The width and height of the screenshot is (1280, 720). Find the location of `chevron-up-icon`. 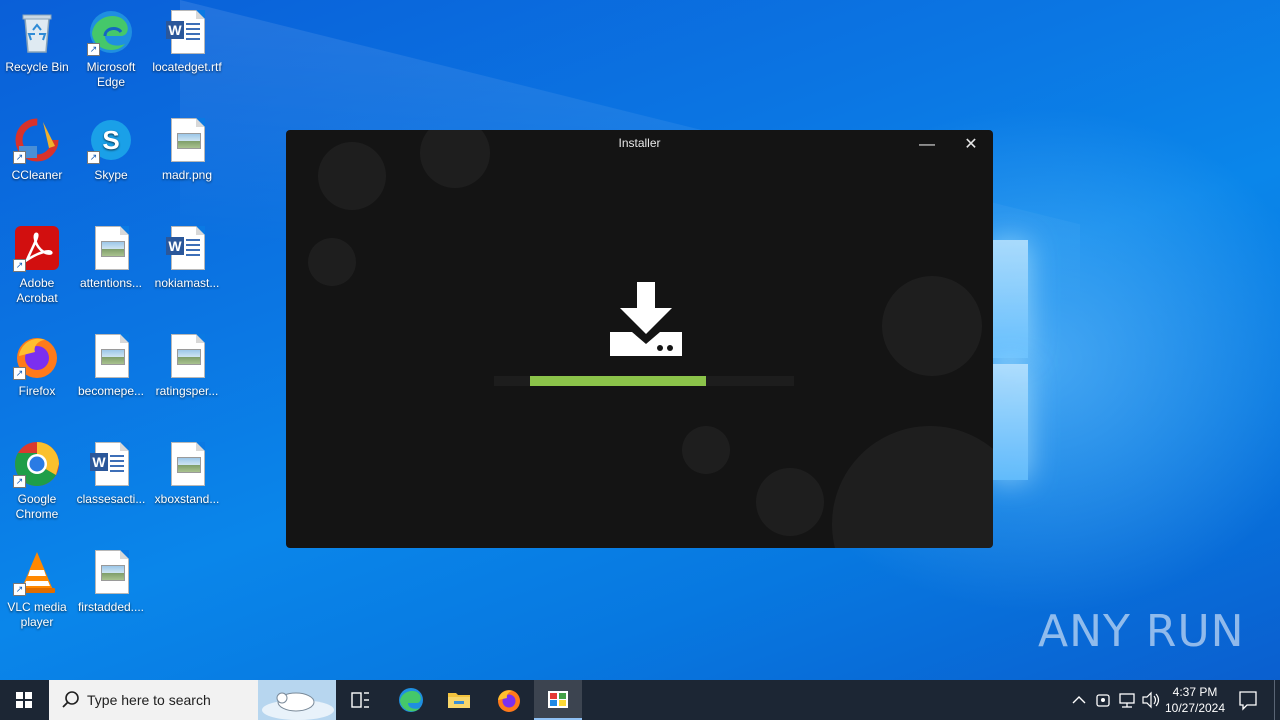

chevron-up-icon is located at coordinates (1079, 700).